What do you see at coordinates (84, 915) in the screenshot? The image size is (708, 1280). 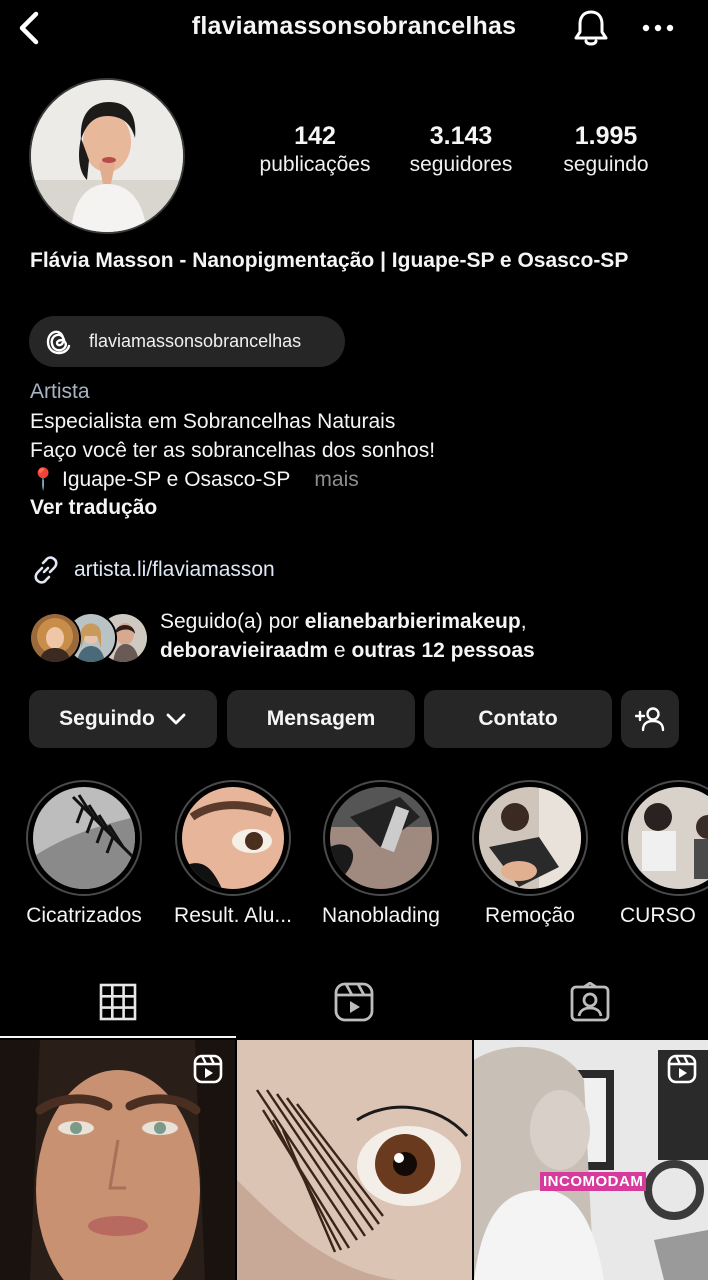 I see `highlight-label: Cicatrizados` at bounding box center [84, 915].